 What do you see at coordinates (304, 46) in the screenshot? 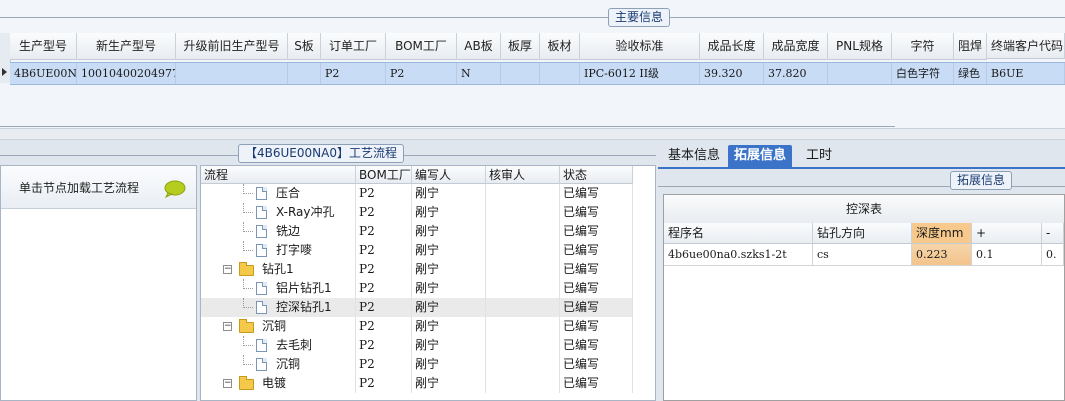
I see `col-s-board: S板` at bounding box center [304, 46].